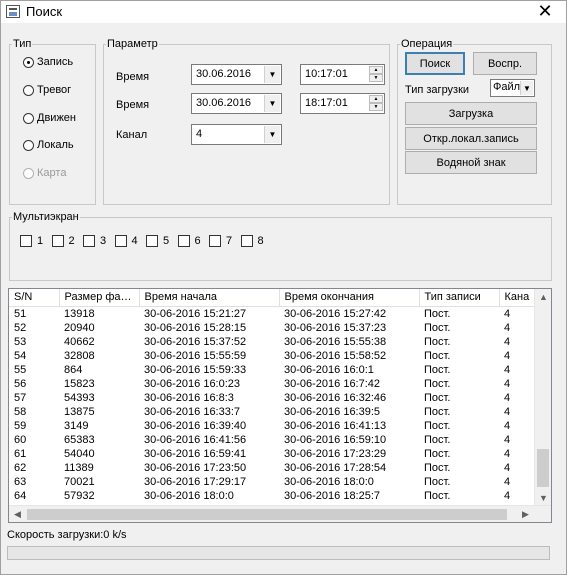  I want to click on watermark-button: Водяной знак, so click(471, 162).